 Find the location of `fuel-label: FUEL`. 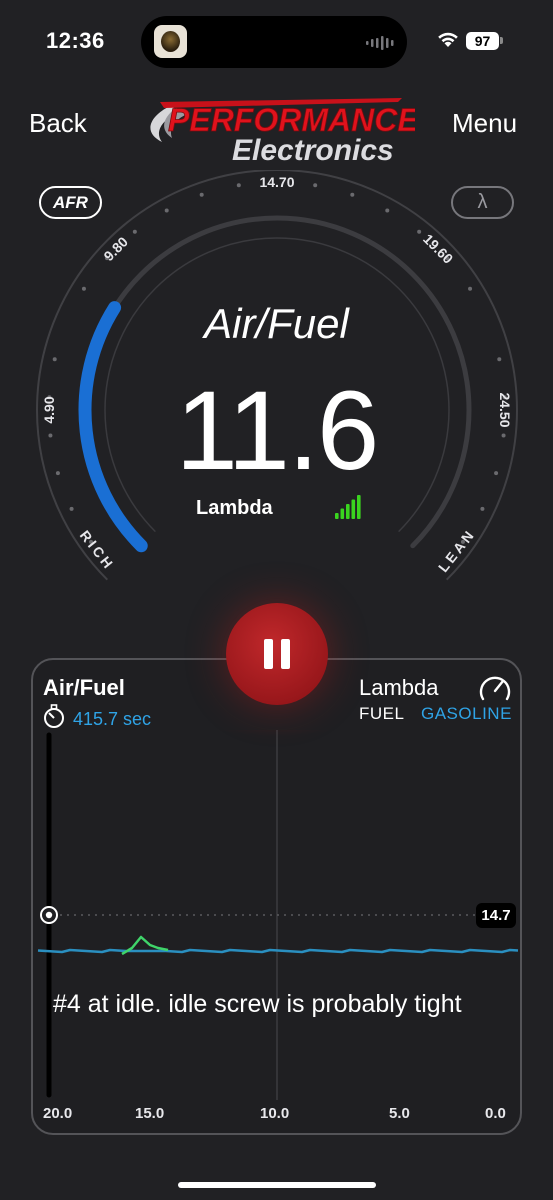

fuel-label: FUEL is located at coordinates (382, 713).